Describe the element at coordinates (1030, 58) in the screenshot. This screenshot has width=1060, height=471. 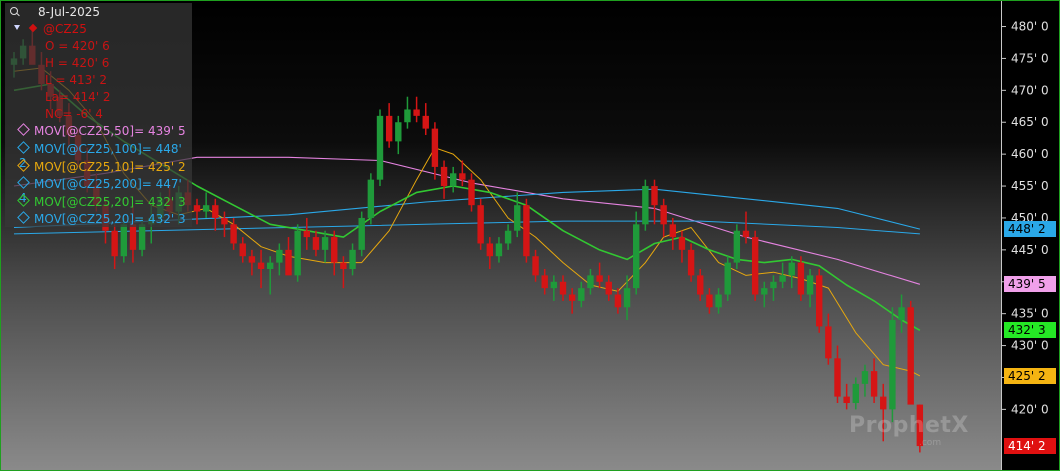
I see `y-tick-label: 475' 0` at that location.